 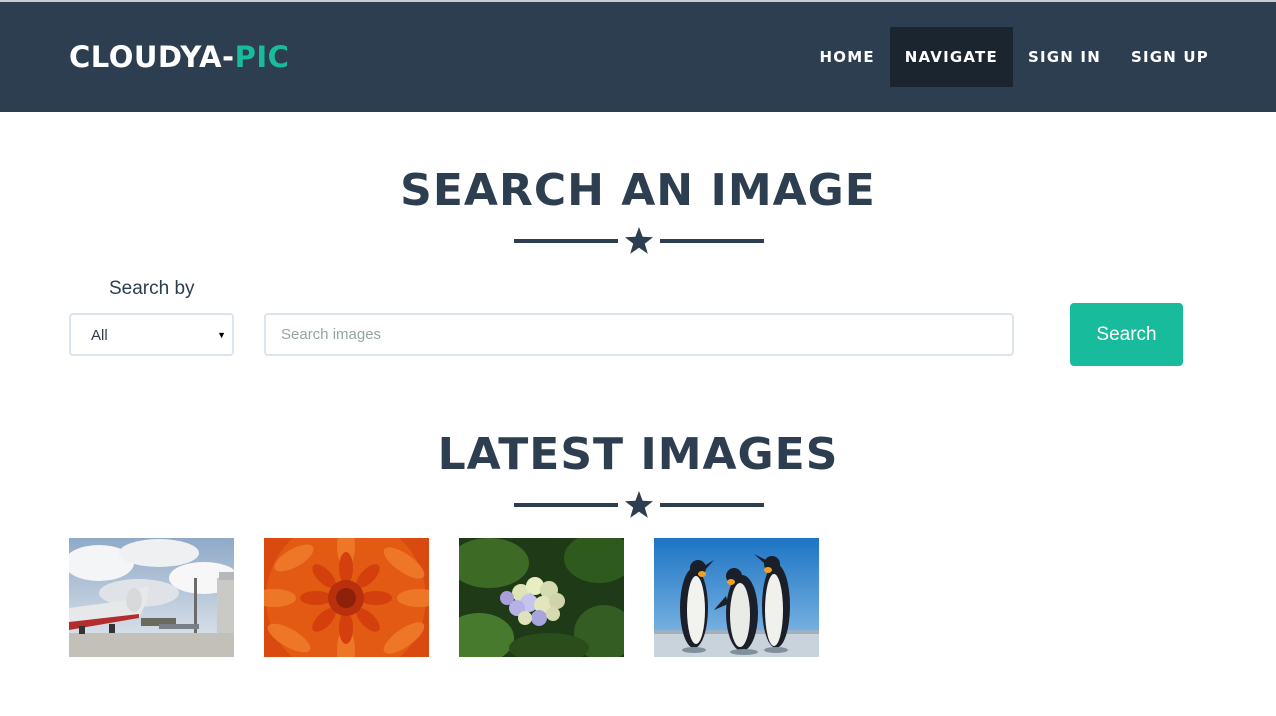 I want to click on image-thumbnail-penguins, so click(x=736, y=597).